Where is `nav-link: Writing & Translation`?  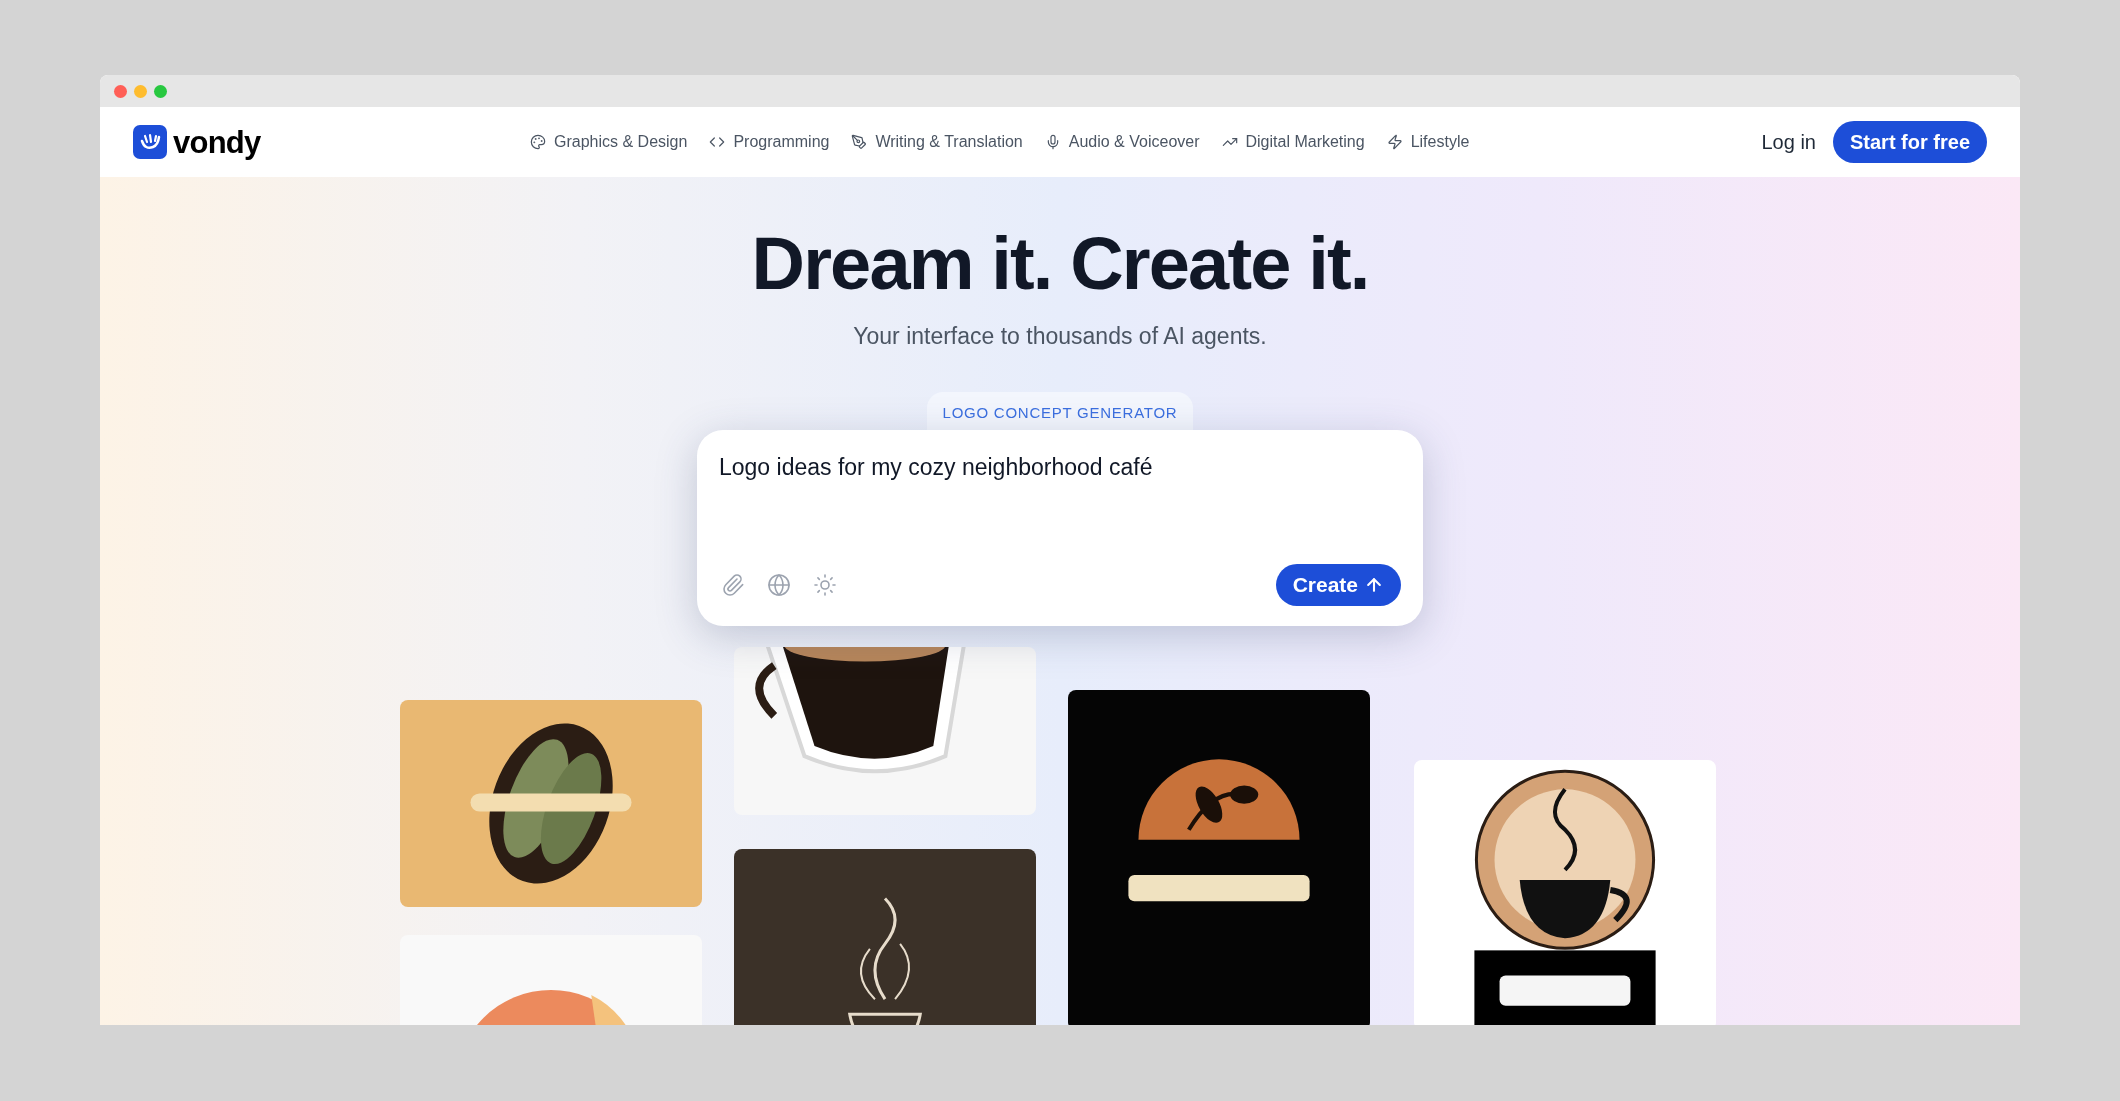 nav-link: Writing & Translation is located at coordinates (937, 142).